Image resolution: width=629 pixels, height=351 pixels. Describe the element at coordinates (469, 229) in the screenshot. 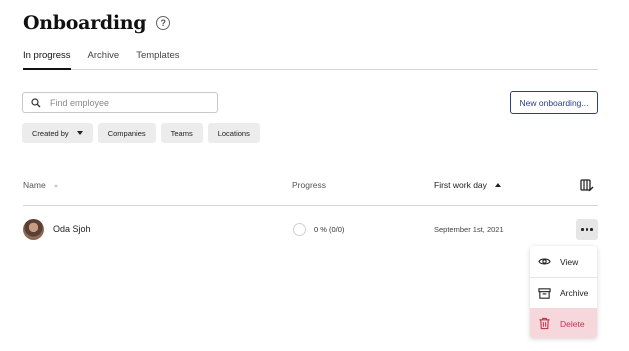

I see `first-work-day-value: September 1st, 2021` at that location.